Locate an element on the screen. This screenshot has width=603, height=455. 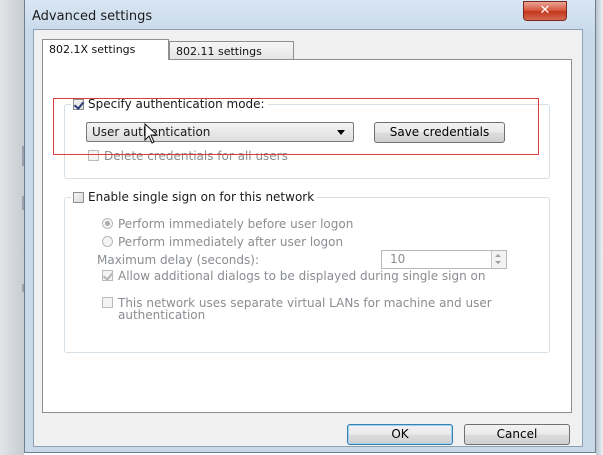
mouse-pointer-icon is located at coordinates (151, 133).